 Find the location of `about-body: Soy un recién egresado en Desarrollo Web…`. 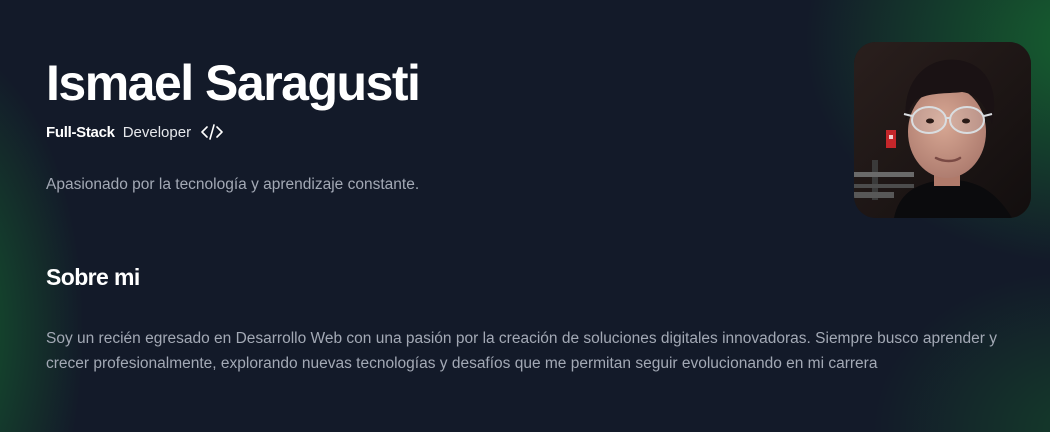

about-body: Soy un recién egresado en Desarrollo Web… is located at coordinates (521, 351).